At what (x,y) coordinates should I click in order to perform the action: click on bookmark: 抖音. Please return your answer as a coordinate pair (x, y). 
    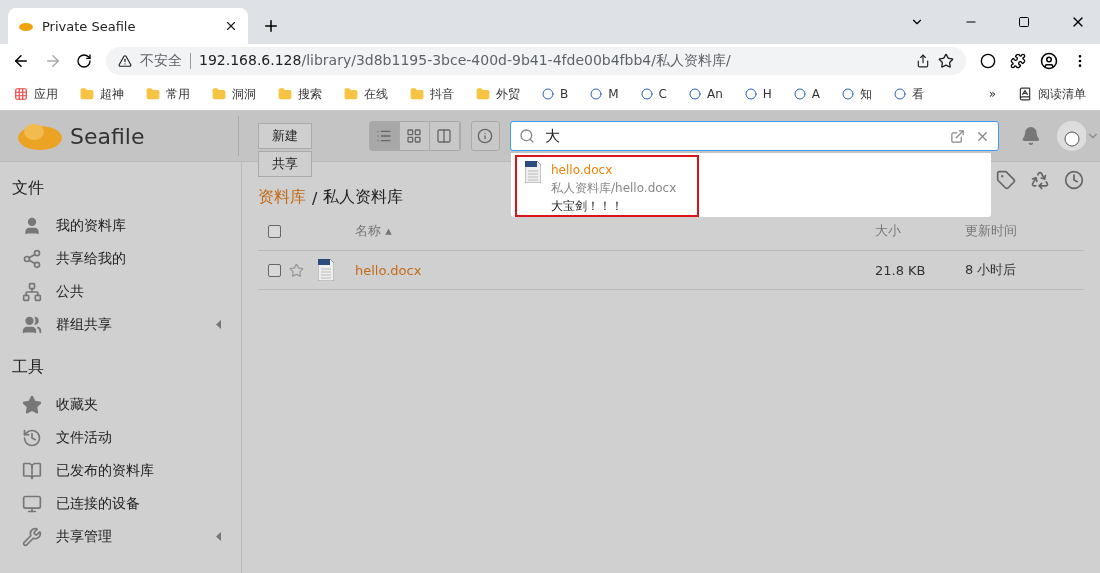
    Looking at the image, I should click on (432, 94).